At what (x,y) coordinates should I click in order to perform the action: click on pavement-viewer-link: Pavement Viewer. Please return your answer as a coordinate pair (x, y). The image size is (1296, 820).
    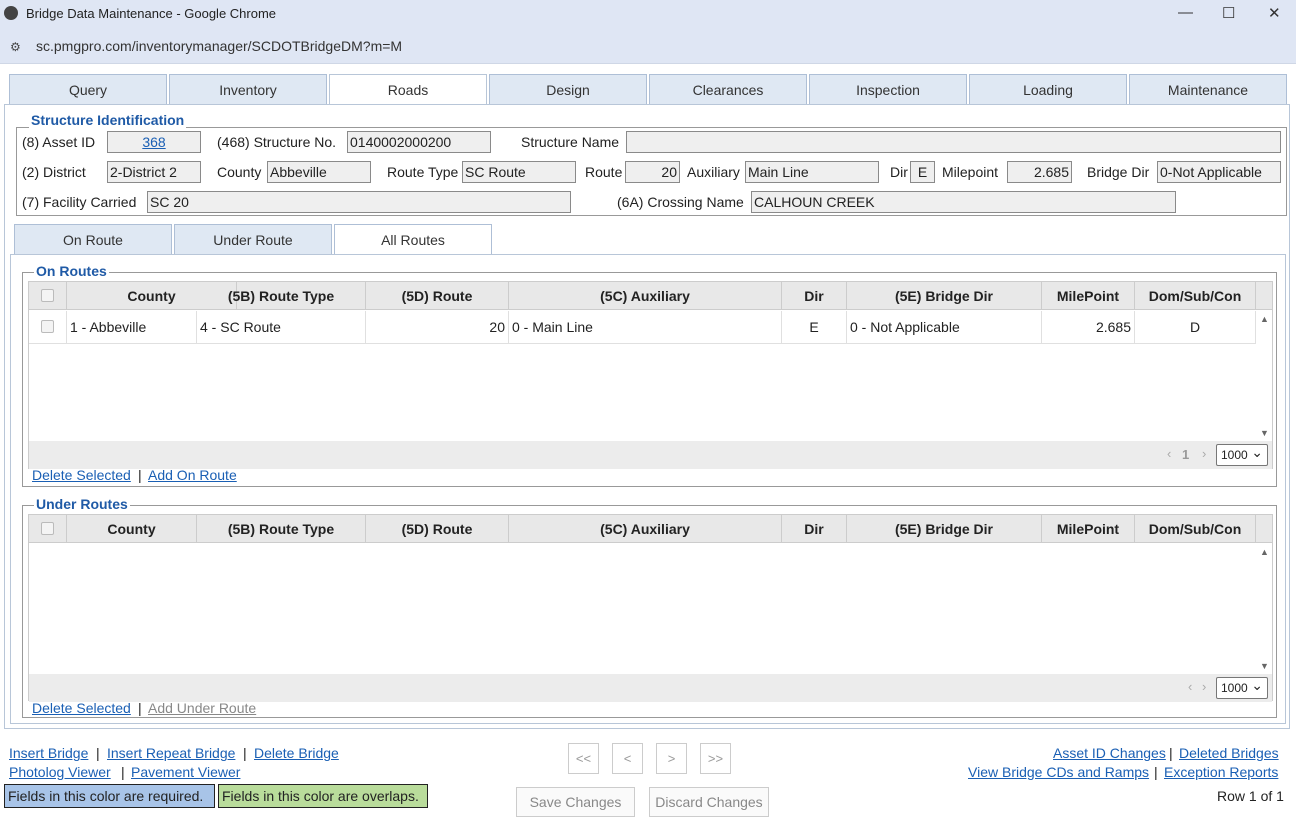
    Looking at the image, I should click on (185, 772).